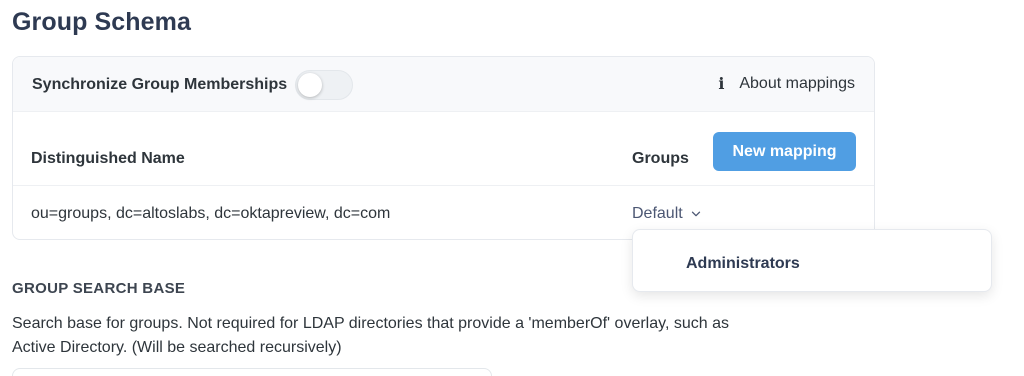 This screenshot has height=376, width=1024. What do you see at coordinates (99, 288) in the screenshot?
I see `group-search-base-title: GROUP SEARCH BASE` at bounding box center [99, 288].